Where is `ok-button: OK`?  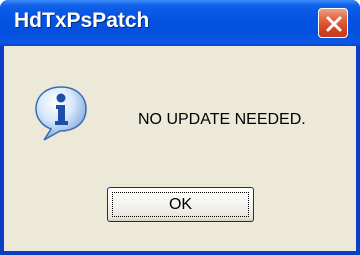 ok-button: OK is located at coordinates (180, 204).